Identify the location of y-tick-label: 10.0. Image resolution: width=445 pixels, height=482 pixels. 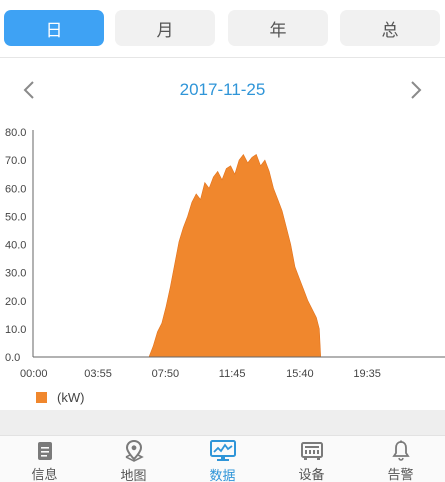
(15, 330).